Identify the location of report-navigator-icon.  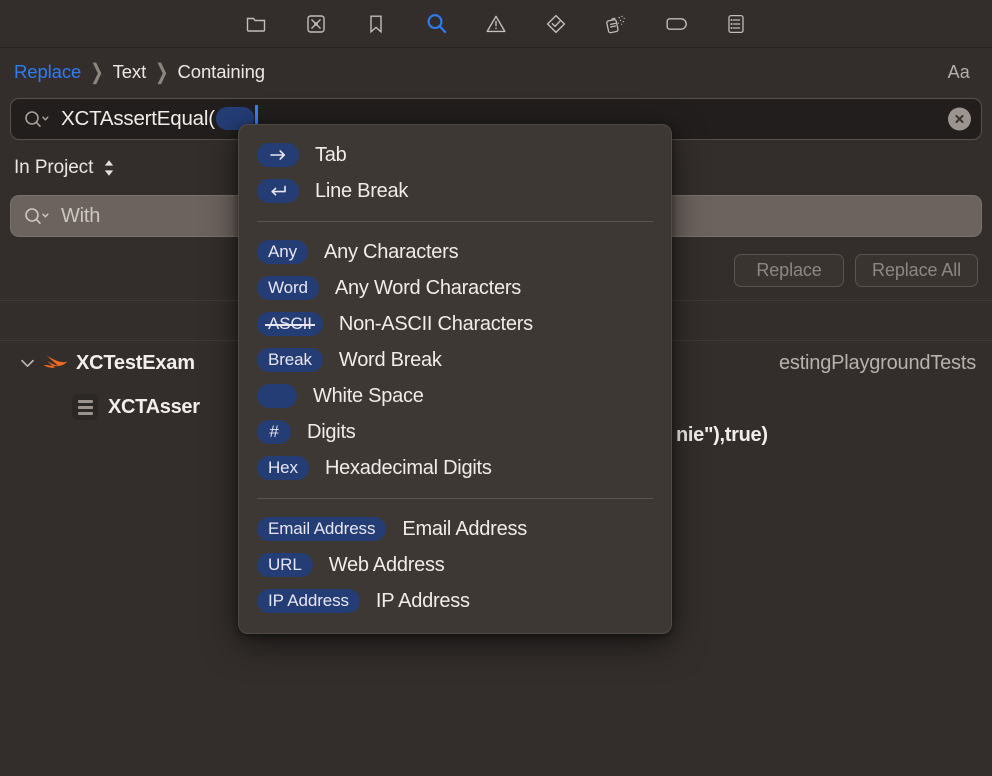
(736, 24).